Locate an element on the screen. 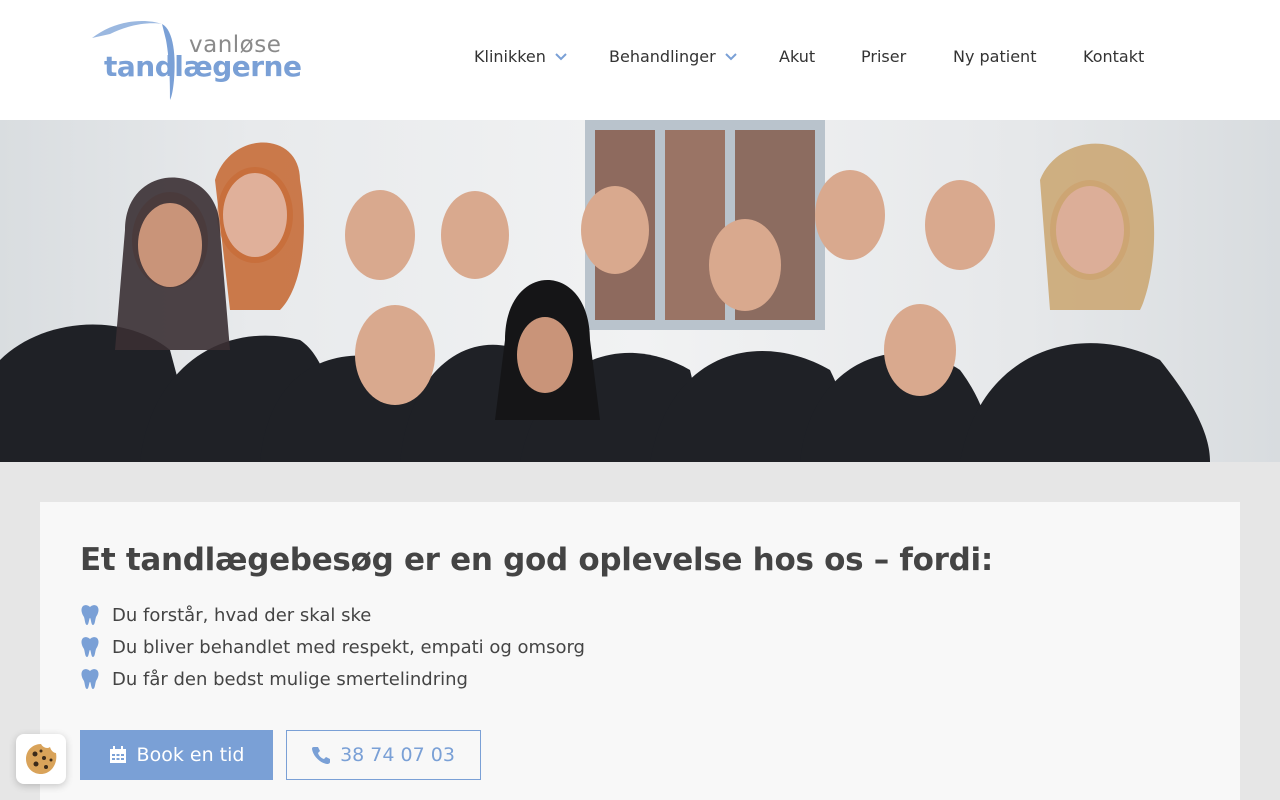 This screenshot has height=800, width=1280. nav-item-priser: Priser is located at coordinates (883, 56).